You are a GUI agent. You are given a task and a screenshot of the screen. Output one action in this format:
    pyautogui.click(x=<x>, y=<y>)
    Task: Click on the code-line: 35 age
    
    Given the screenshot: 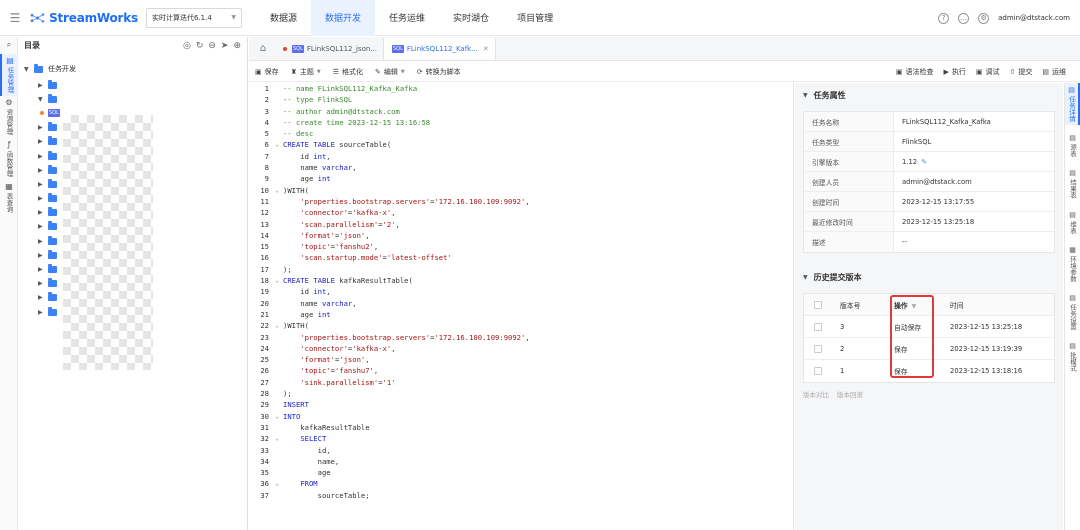 What is the action you would take?
    pyautogui.click(x=521, y=472)
    